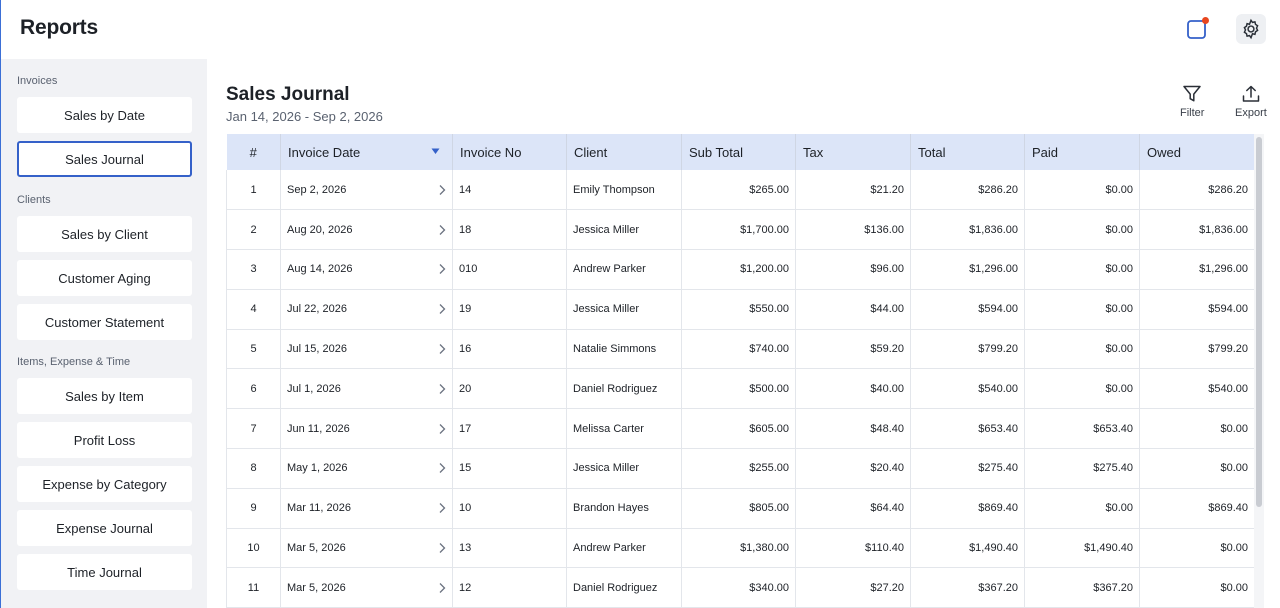 Image resolution: width=1280 pixels, height=608 pixels. What do you see at coordinates (253, 152) in the screenshot?
I see `column-header-number: #` at bounding box center [253, 152].